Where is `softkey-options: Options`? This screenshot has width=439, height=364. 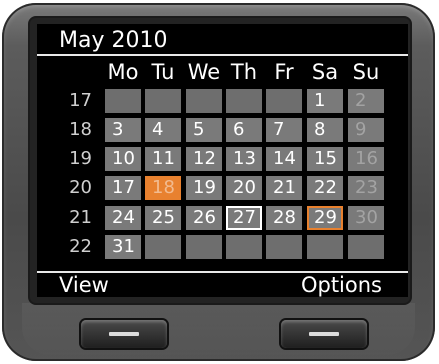
softkey-options: Options is located at coordinates (341, 285).